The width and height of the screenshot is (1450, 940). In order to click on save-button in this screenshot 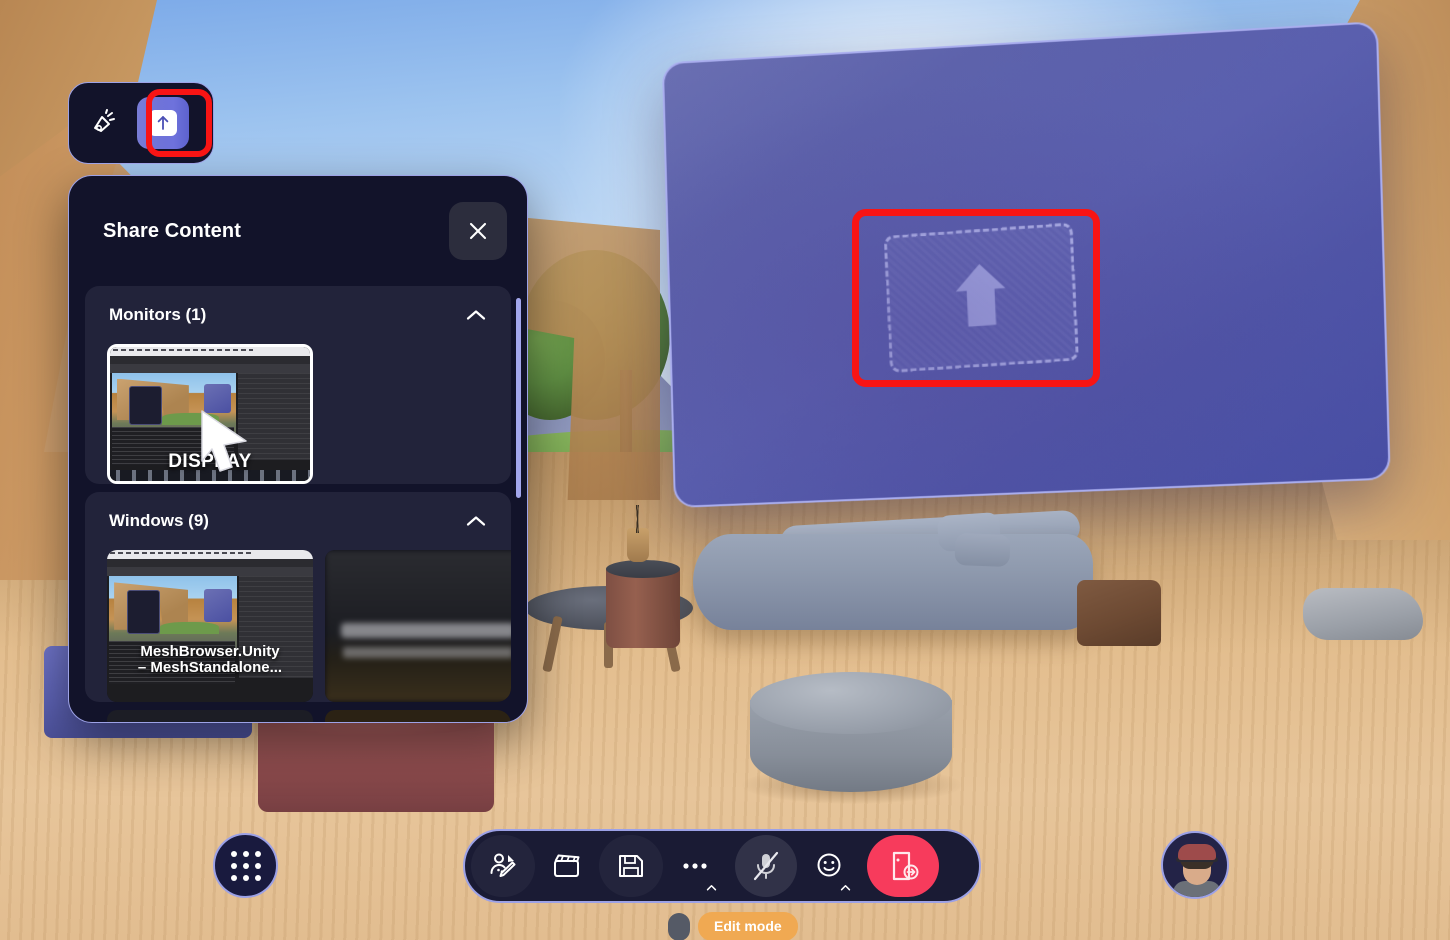, I will do `click(631, 866)`.